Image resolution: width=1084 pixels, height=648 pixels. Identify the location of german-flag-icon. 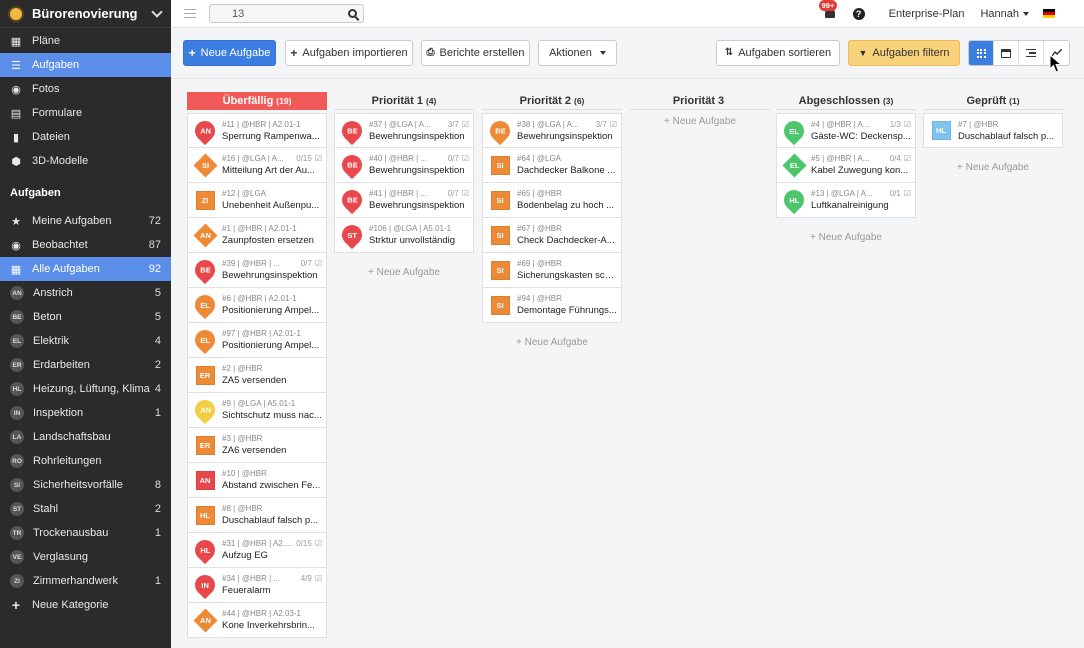
(1049, 13).